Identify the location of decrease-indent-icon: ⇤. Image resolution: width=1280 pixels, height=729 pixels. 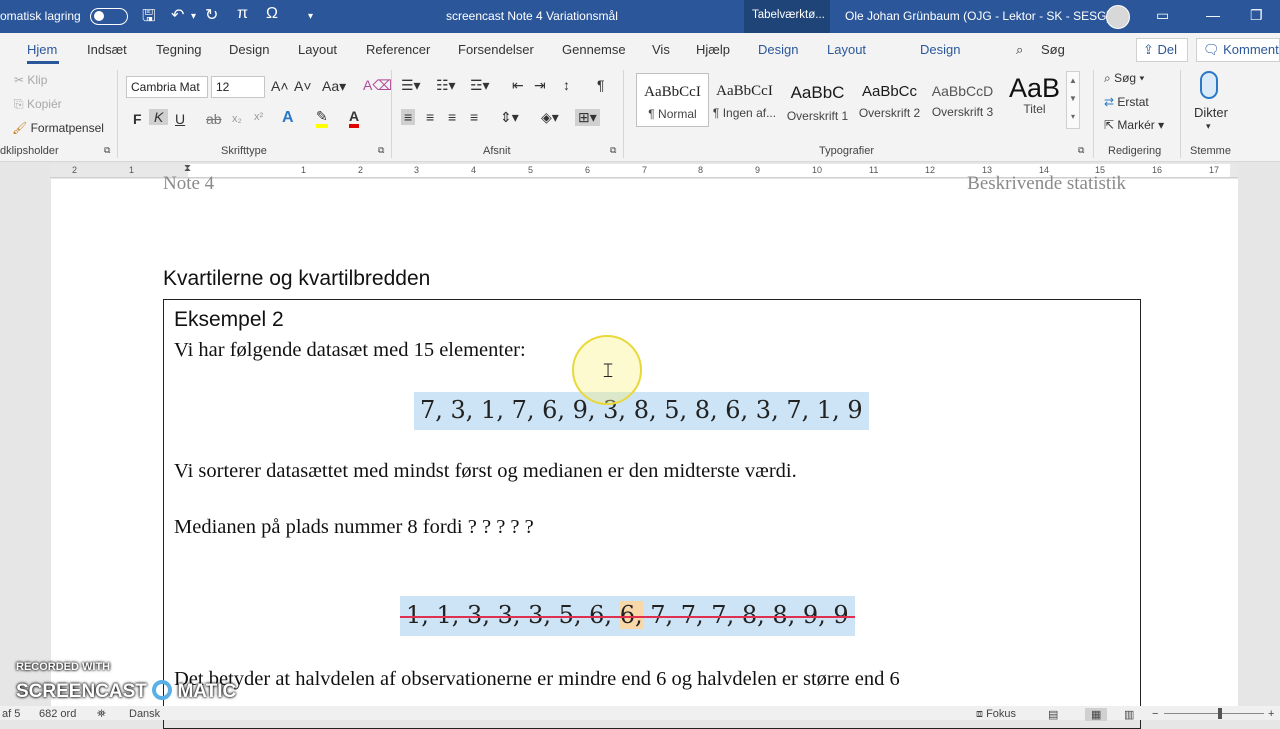
(518, 85).